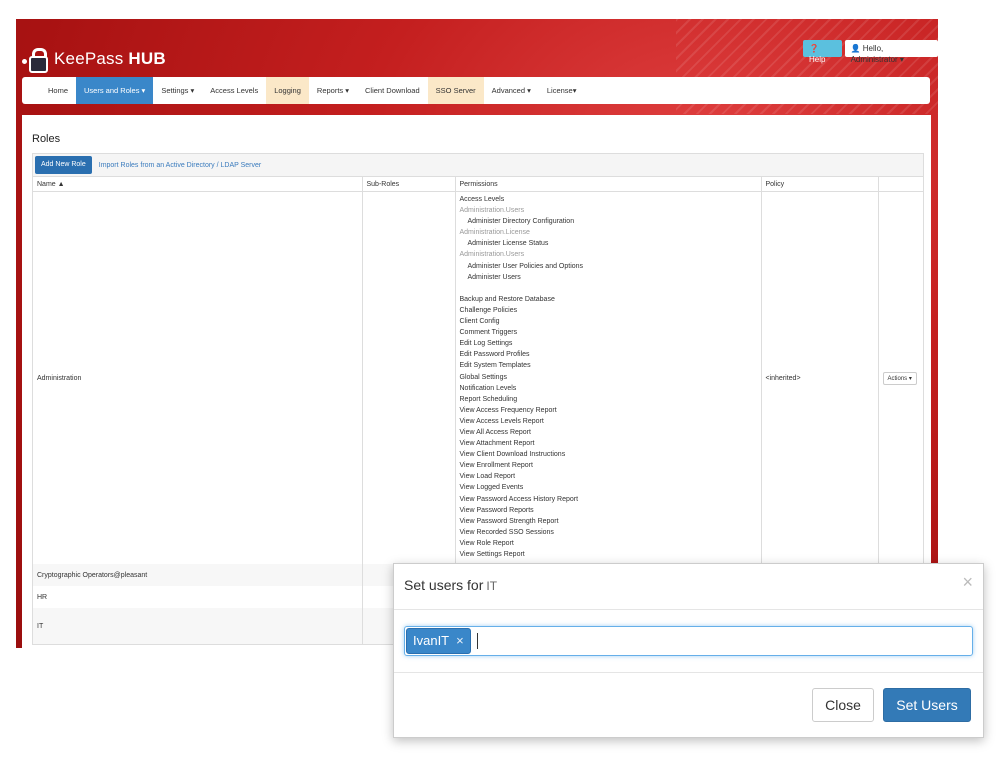  I want to click on nav-logging: Logging, so click(287, 90).